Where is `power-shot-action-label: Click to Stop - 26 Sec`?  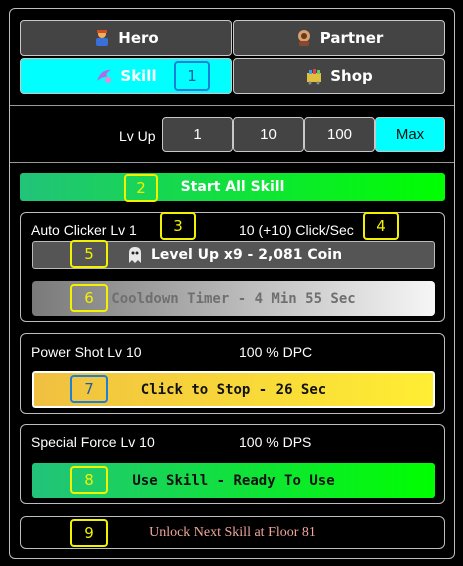
power-shot-action-label: Click to Stop - 26 Sec is located at coordinates (233, 389).